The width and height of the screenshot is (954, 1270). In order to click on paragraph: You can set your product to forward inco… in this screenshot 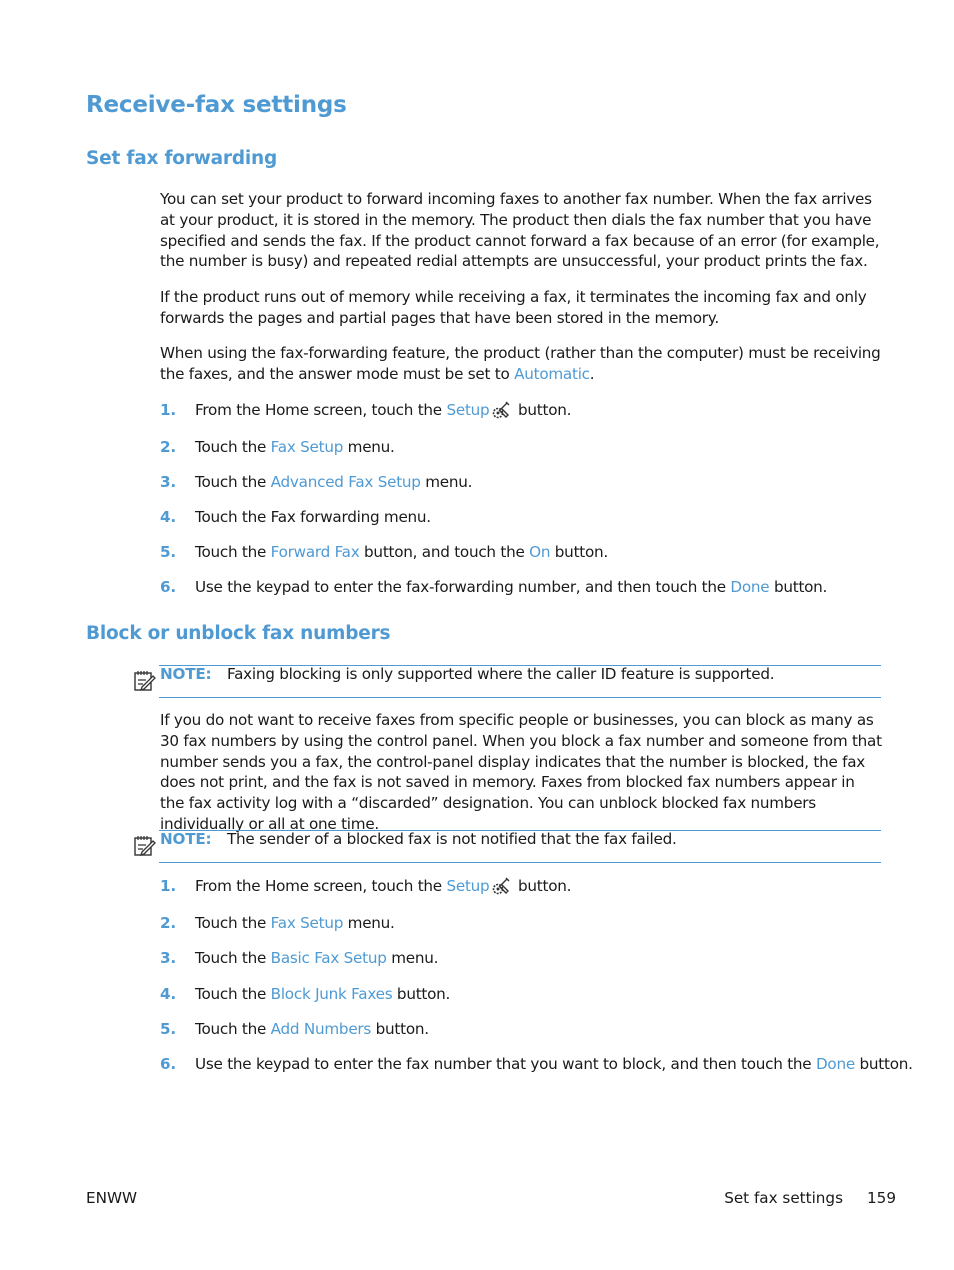, I will do `click(520, 230)`.